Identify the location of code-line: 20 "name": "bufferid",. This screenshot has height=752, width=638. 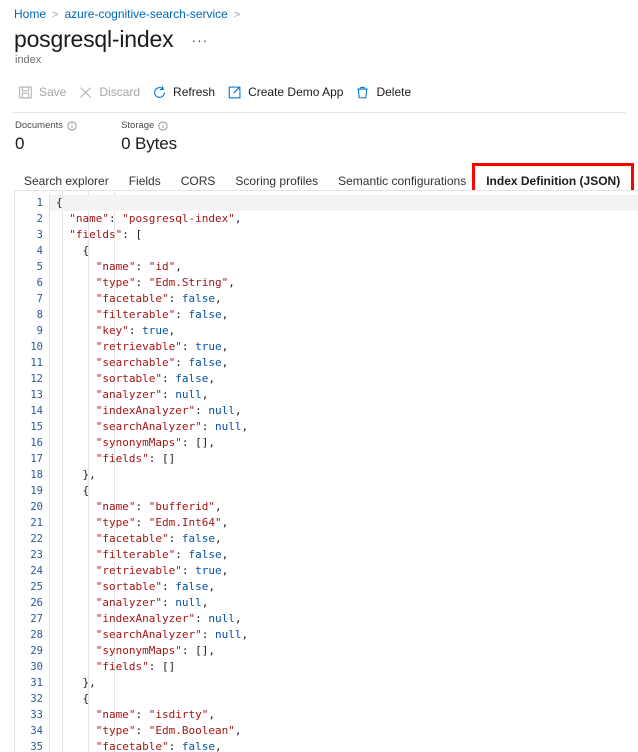
(326, 507).